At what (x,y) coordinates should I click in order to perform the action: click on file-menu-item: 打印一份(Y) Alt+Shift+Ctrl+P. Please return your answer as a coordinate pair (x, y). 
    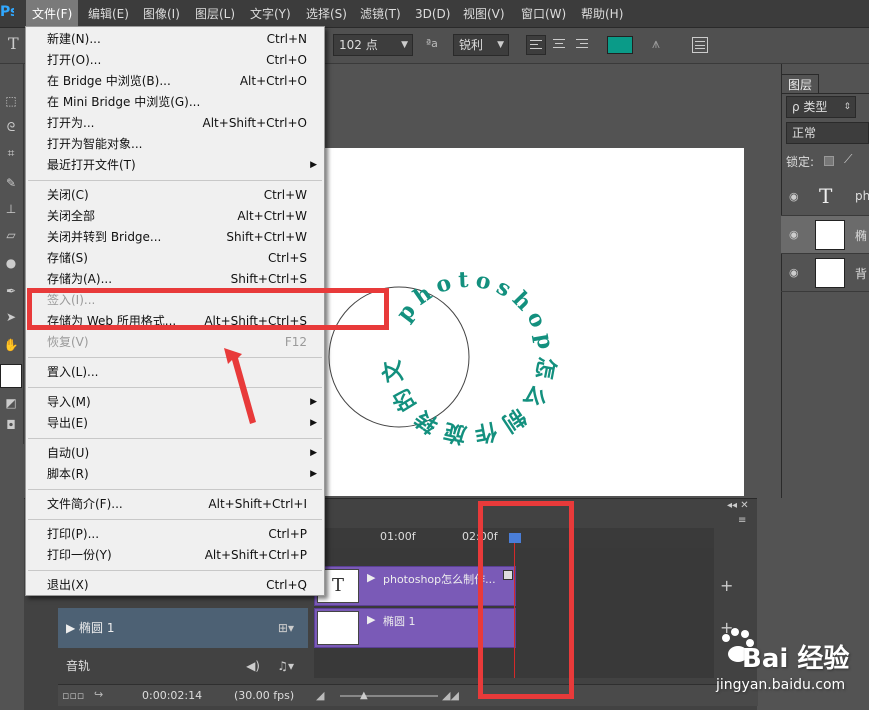
    Looking at the image, I should click on (175, 555).